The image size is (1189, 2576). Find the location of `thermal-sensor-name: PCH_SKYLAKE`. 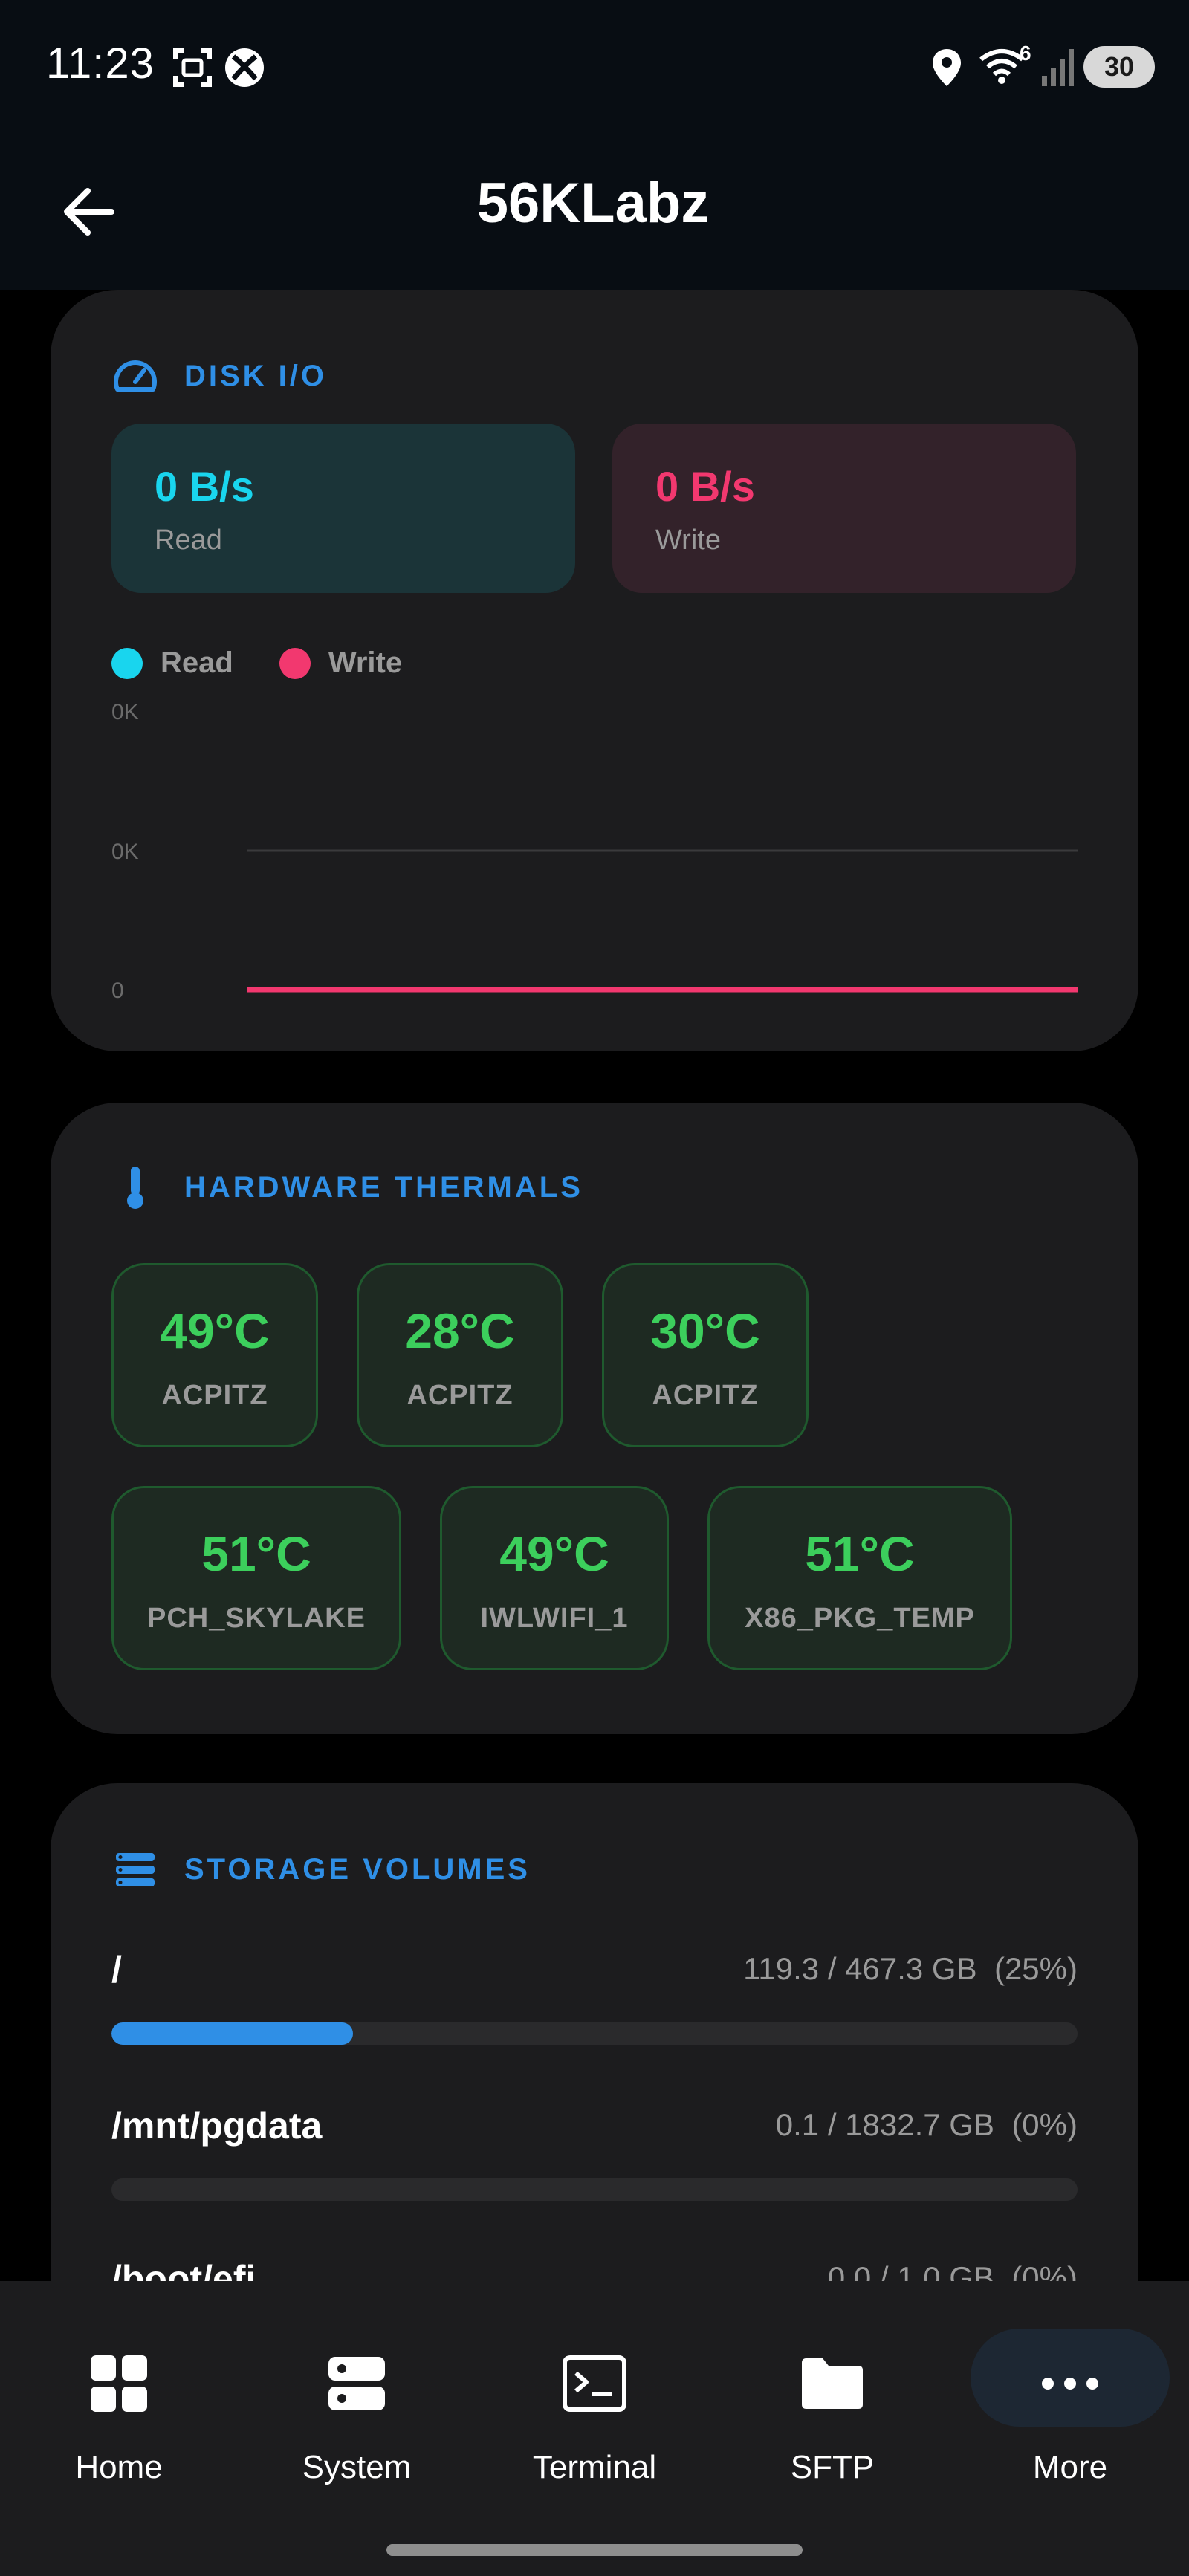

thermal-sensor-name: PCH_SKYLAKE is located at coordinates (256, 1618).